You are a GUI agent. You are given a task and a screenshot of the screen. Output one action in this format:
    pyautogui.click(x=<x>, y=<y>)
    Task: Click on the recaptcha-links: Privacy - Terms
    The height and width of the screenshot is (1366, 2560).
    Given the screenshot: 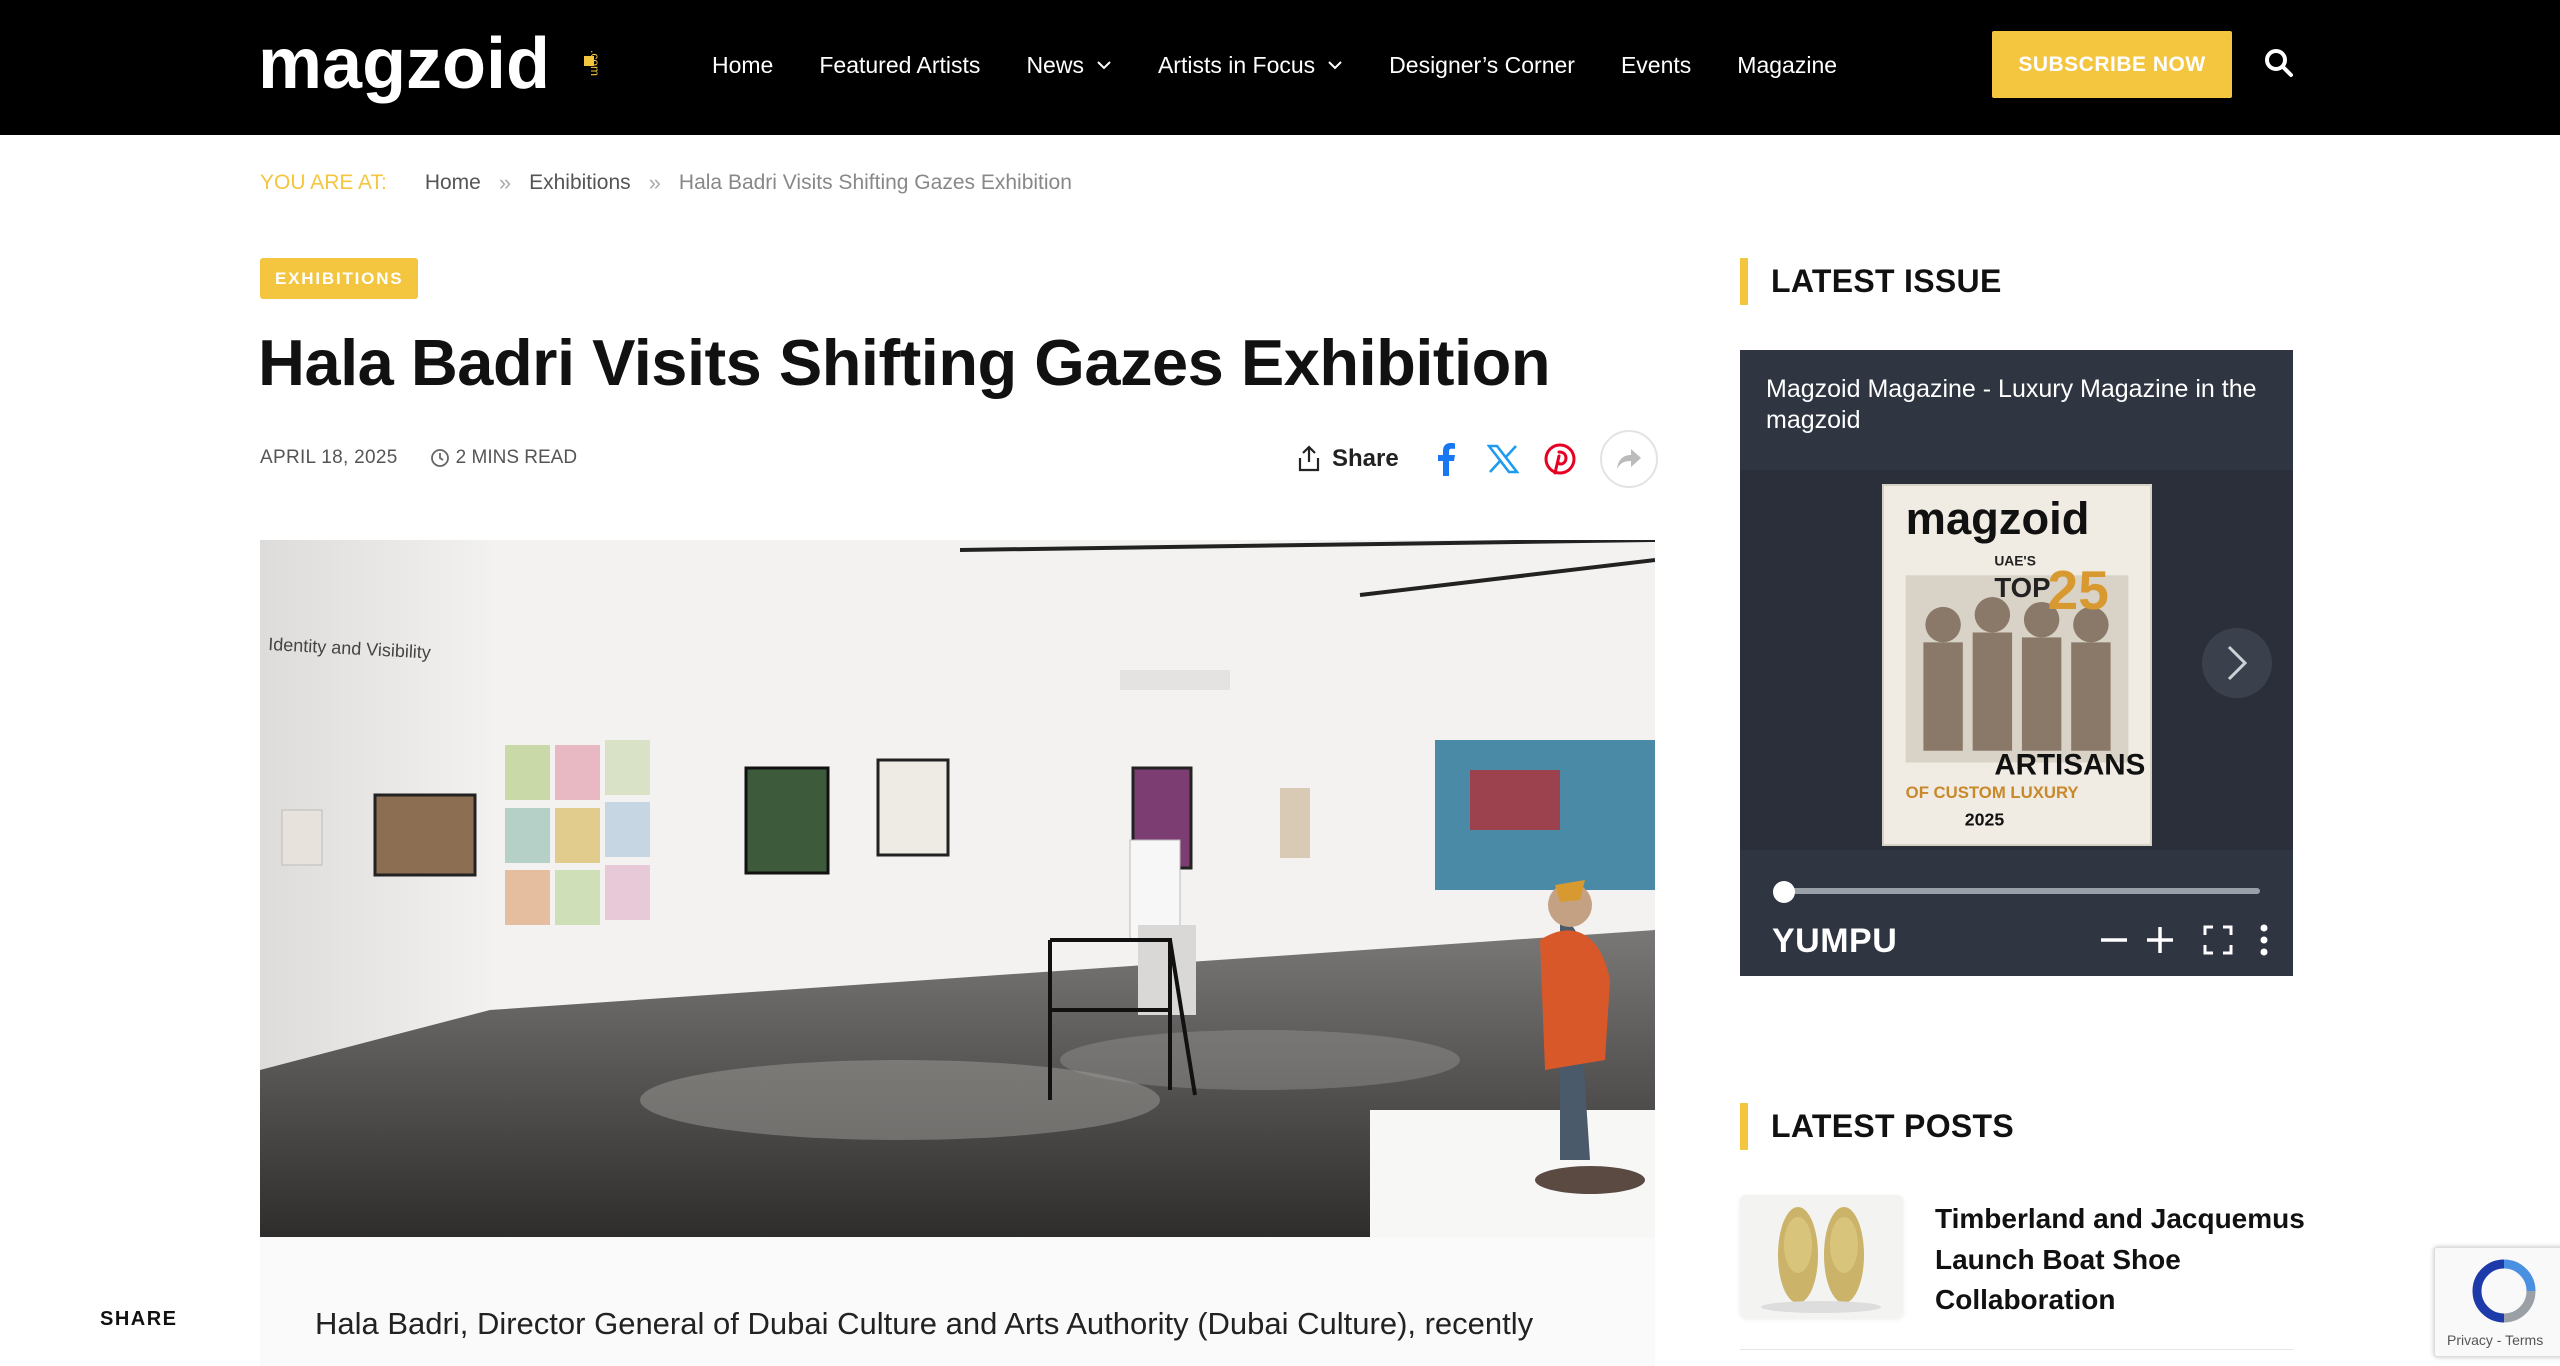 What is the action you would take?
    pyautogui.click(x=2495, y=1340)
    